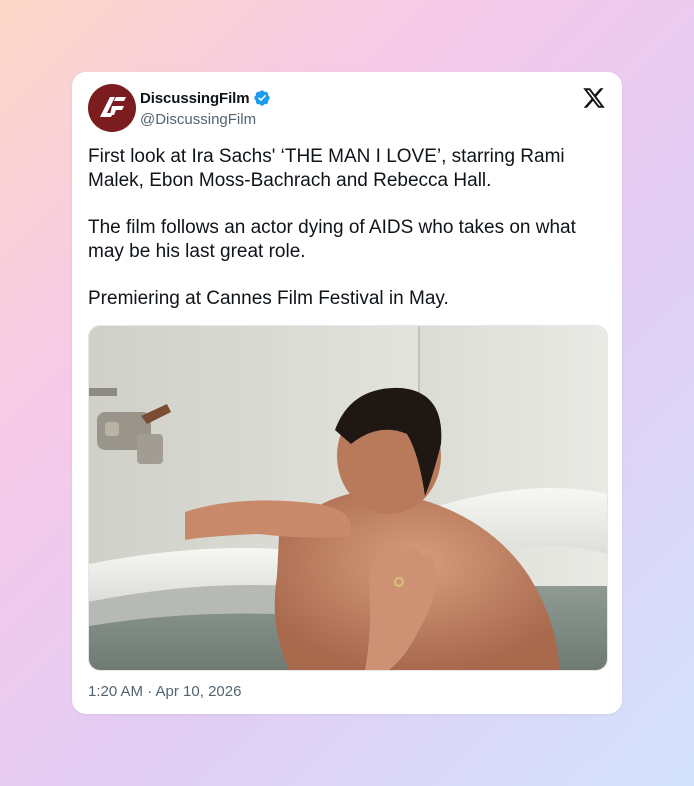  I want to click on author-handle: @DiscussingFilm, so click(198, 119).